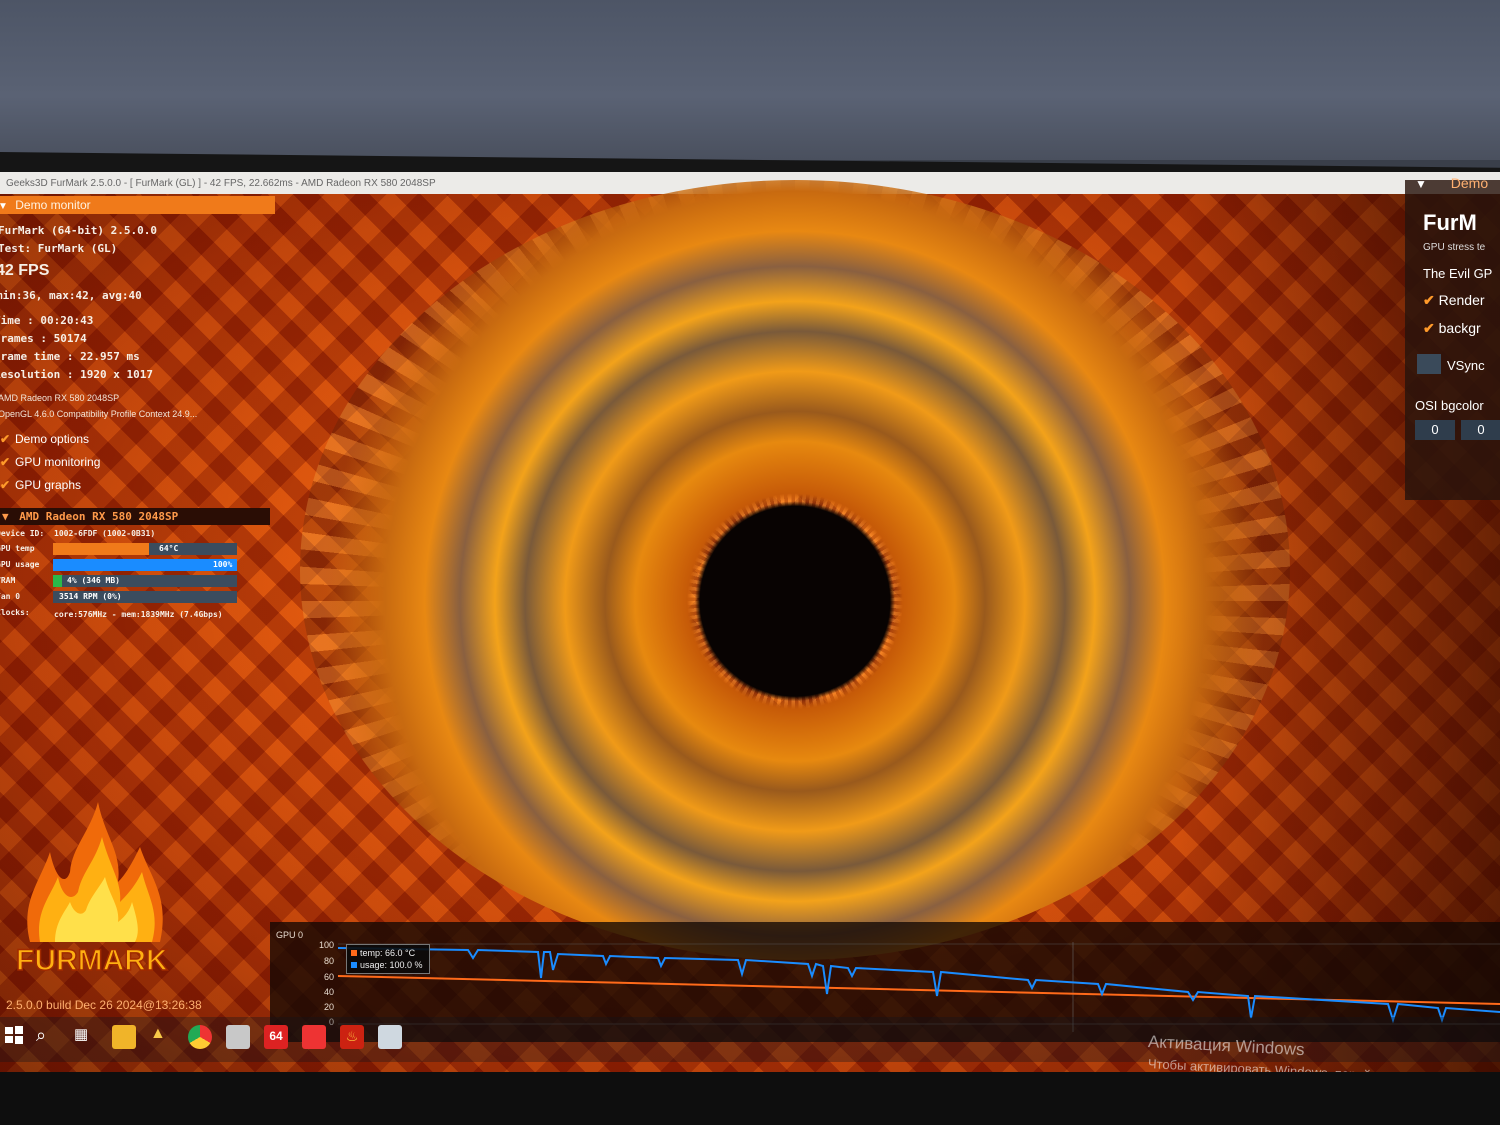  I want to click on gpu-renderer: AMD Radeon RX 580 2048SP, so click(60, 398).